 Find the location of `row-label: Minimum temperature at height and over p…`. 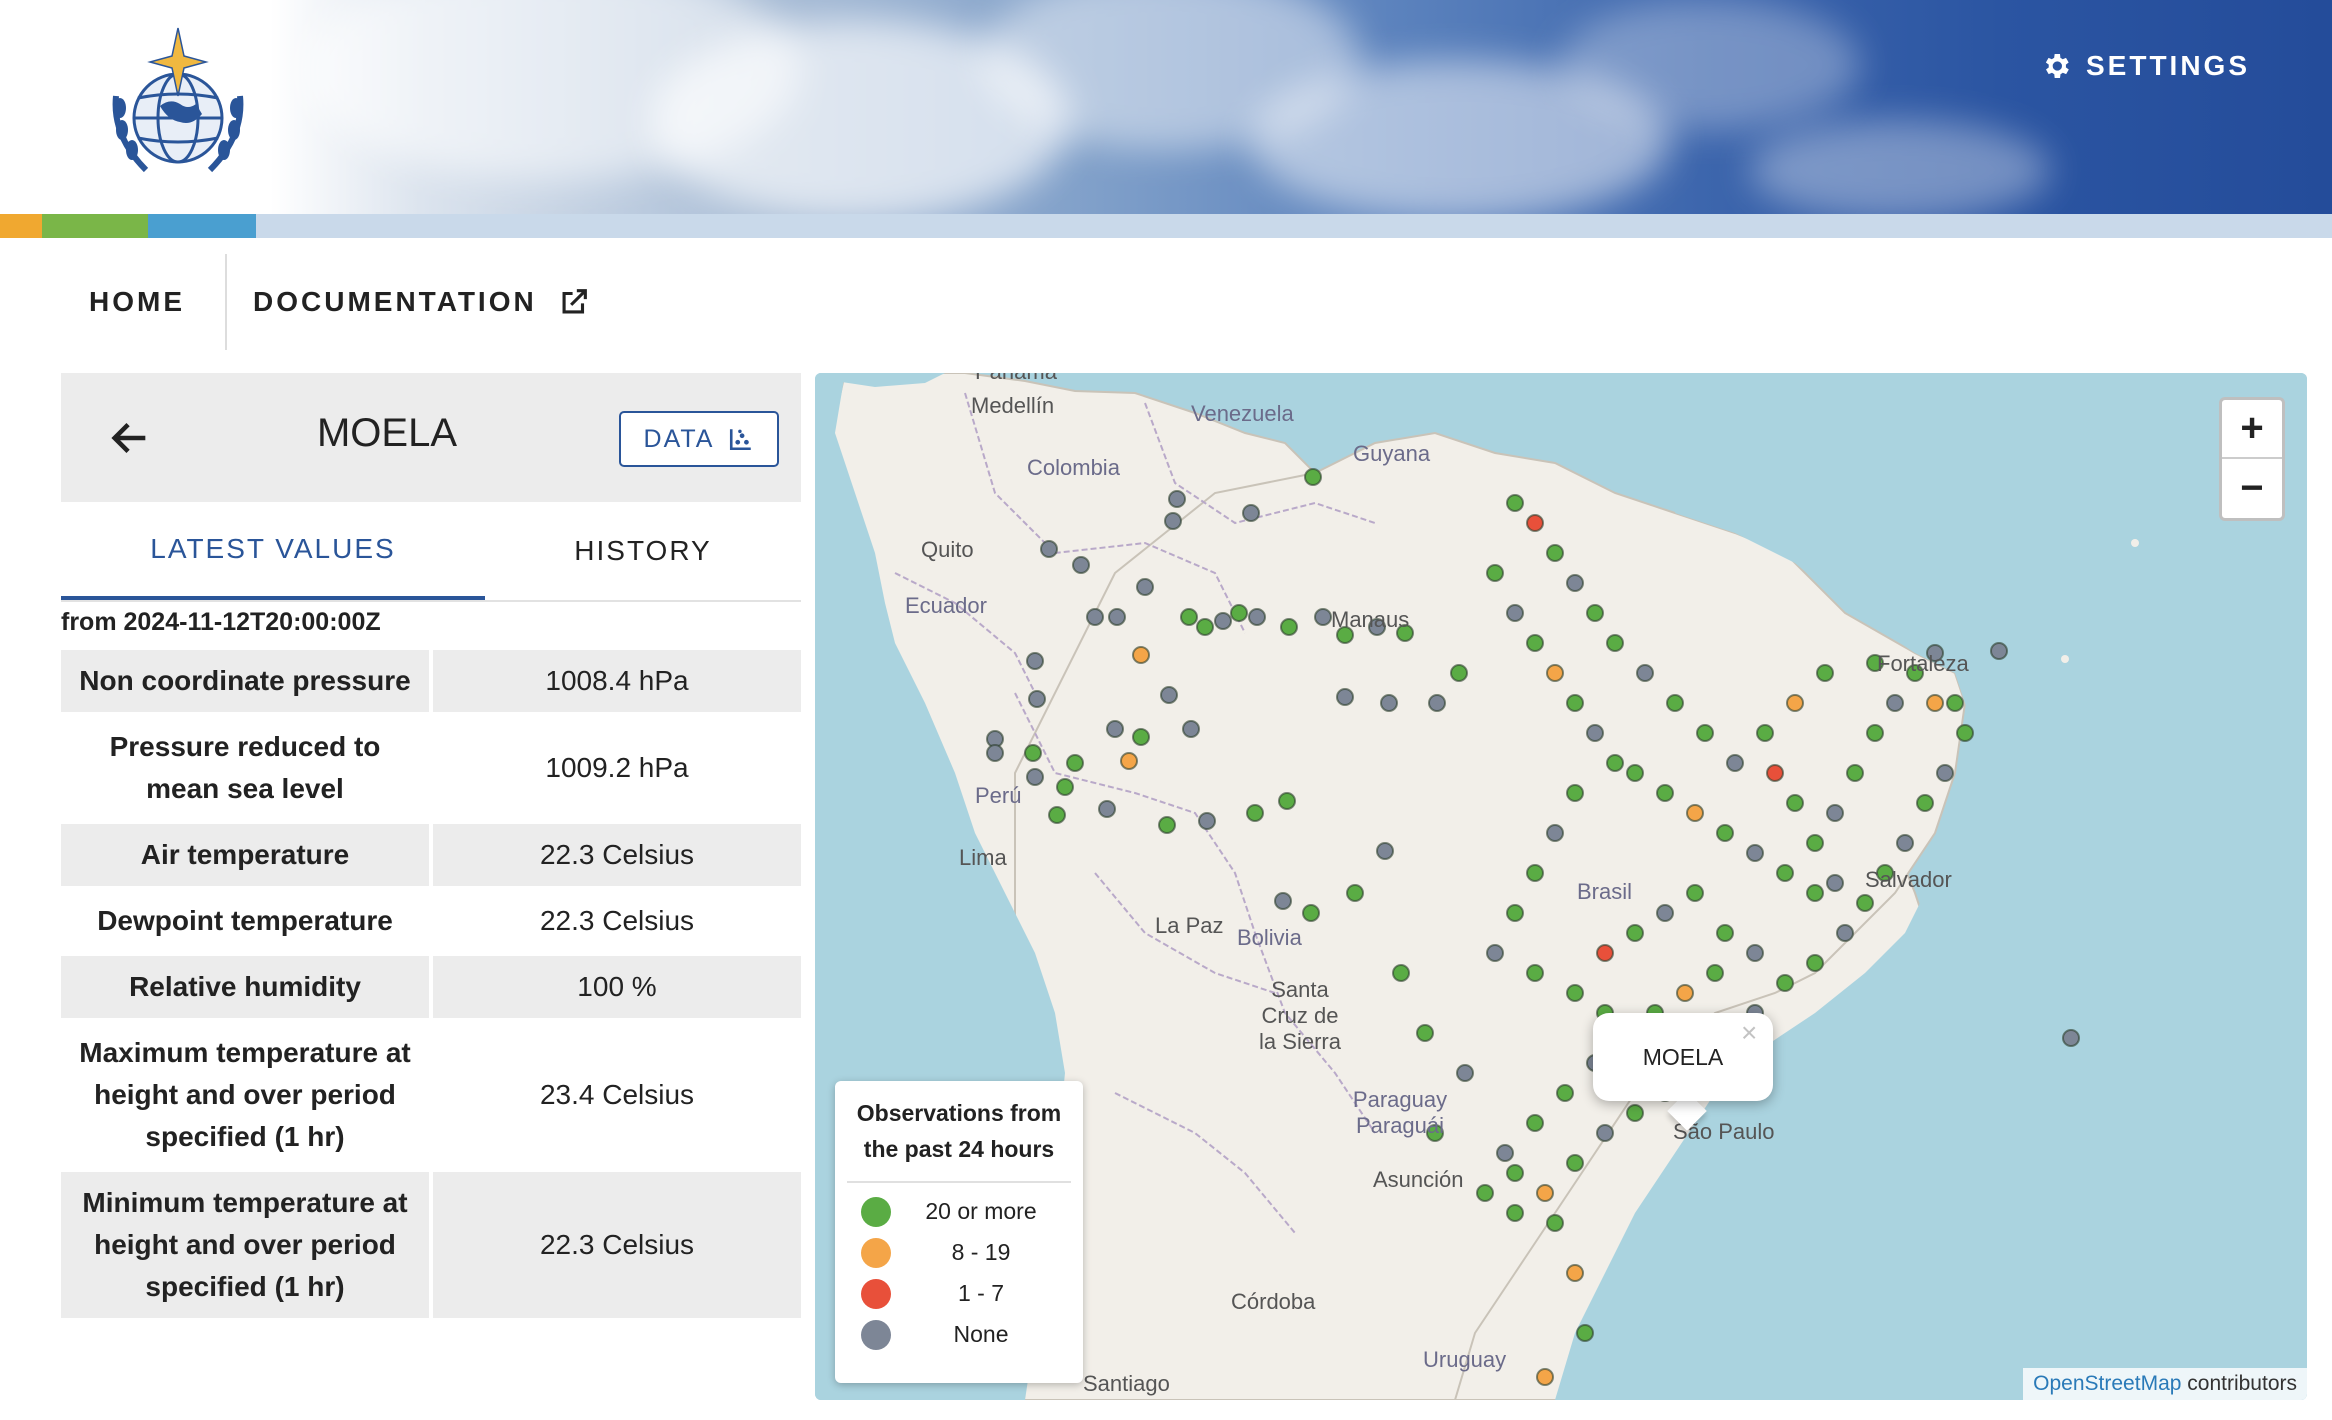

row-label: Minimum temperature at height and over p… is located at coordinates (245, 1245).